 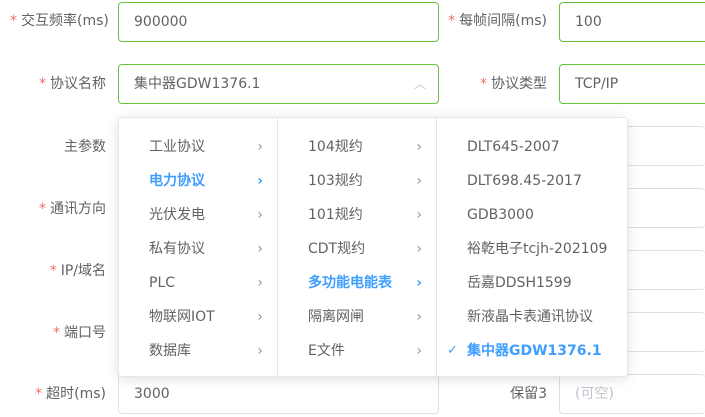 What do you see at coordinates (519, 84) in the screenshot?
I see `protocol-type-label-text: 协议类型` at bounding box center [519, 84].